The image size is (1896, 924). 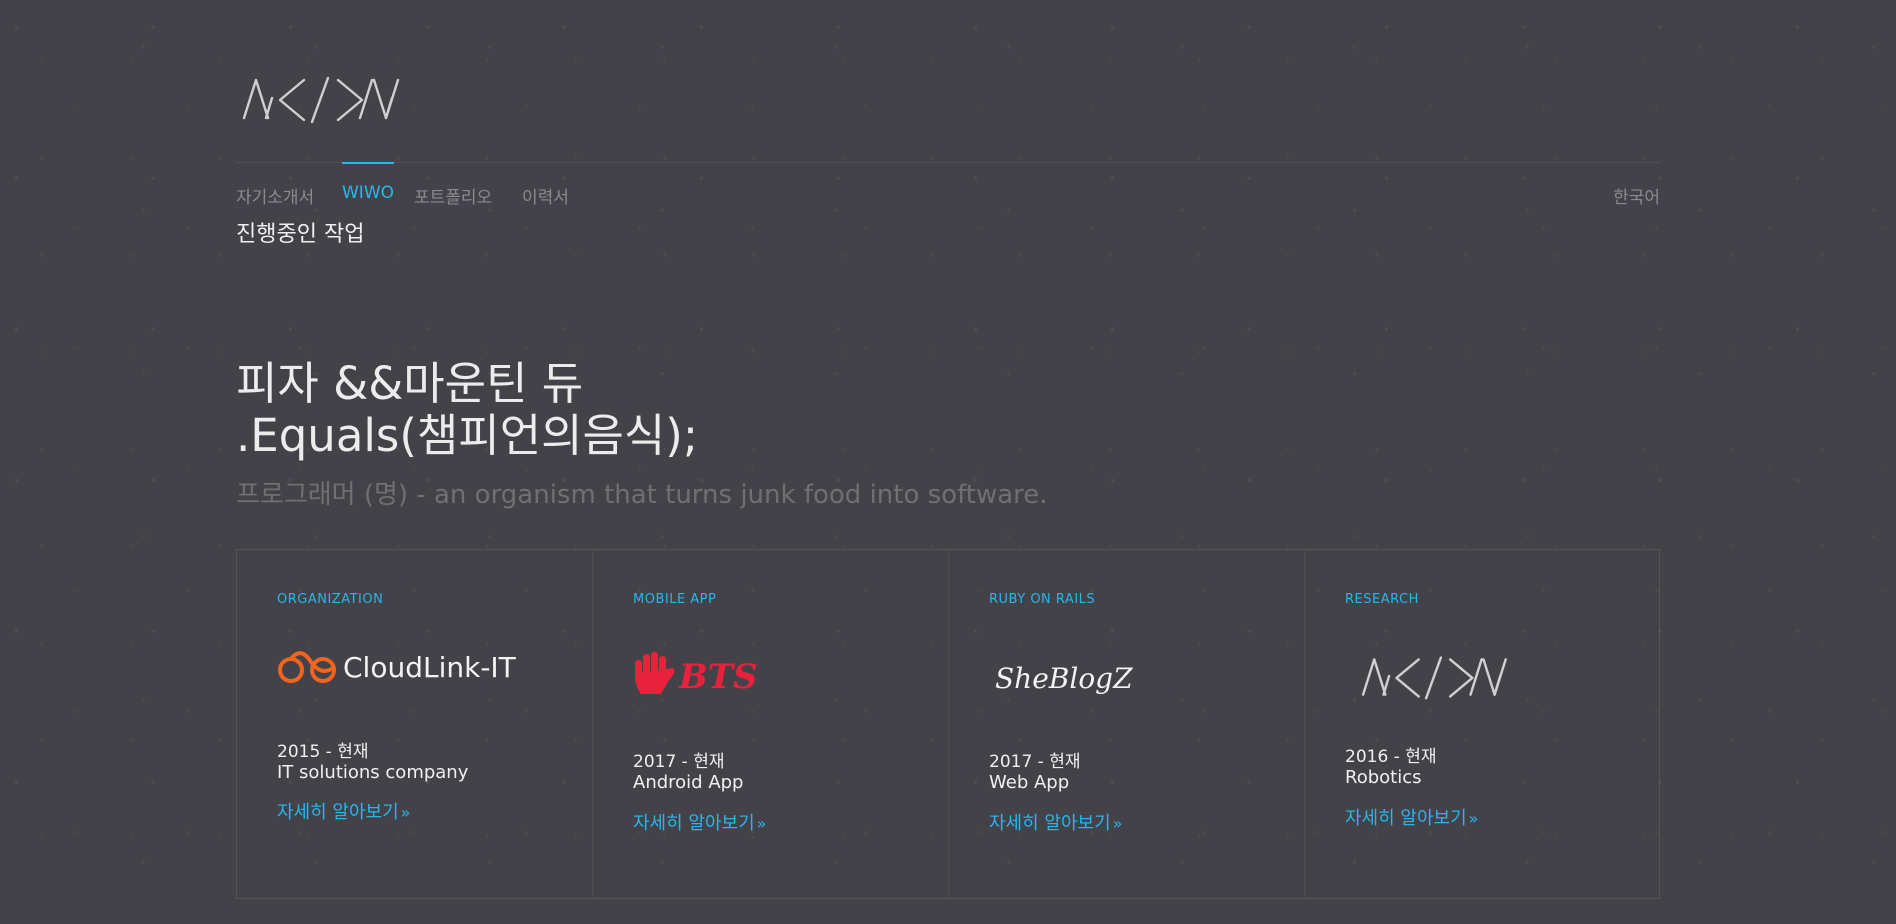 I want to click on svg-text: BTS, so click(x=718, y=676).